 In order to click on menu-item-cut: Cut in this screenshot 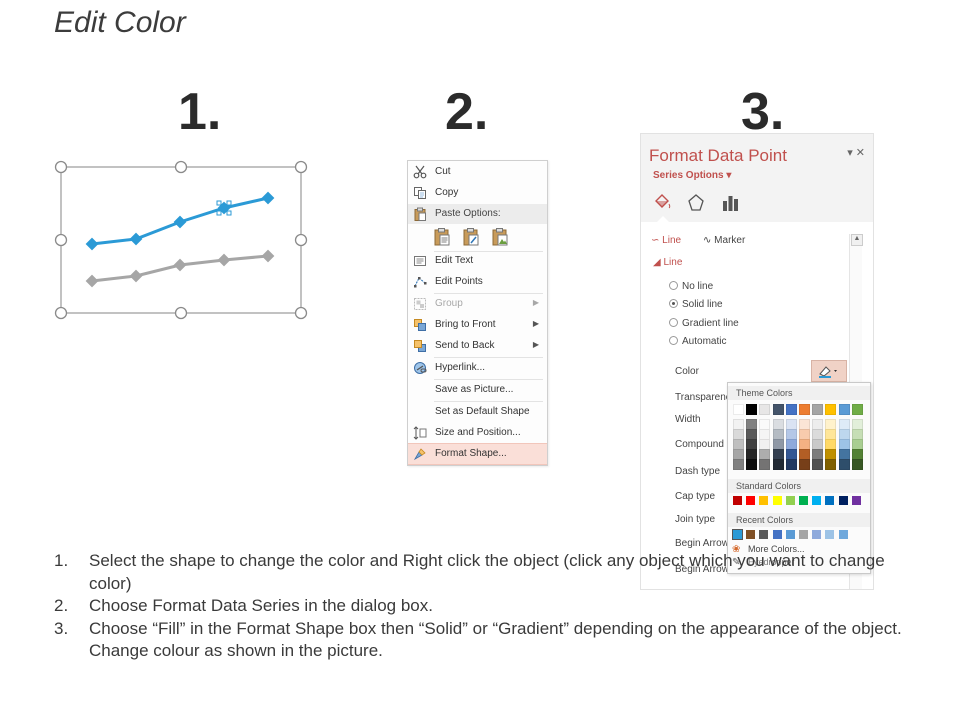, I will do `click(477, 172)`.